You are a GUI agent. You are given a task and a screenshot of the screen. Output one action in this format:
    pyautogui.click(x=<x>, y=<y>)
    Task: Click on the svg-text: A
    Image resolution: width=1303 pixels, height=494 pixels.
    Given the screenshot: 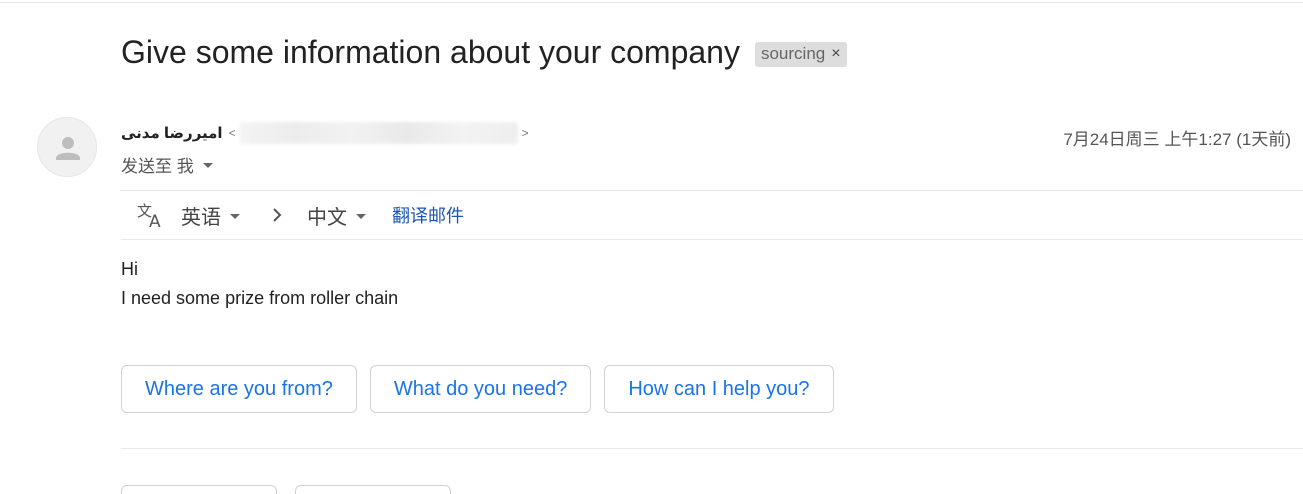 What is the action you would take?
    pyautogui.click(x=155, y=220)
    